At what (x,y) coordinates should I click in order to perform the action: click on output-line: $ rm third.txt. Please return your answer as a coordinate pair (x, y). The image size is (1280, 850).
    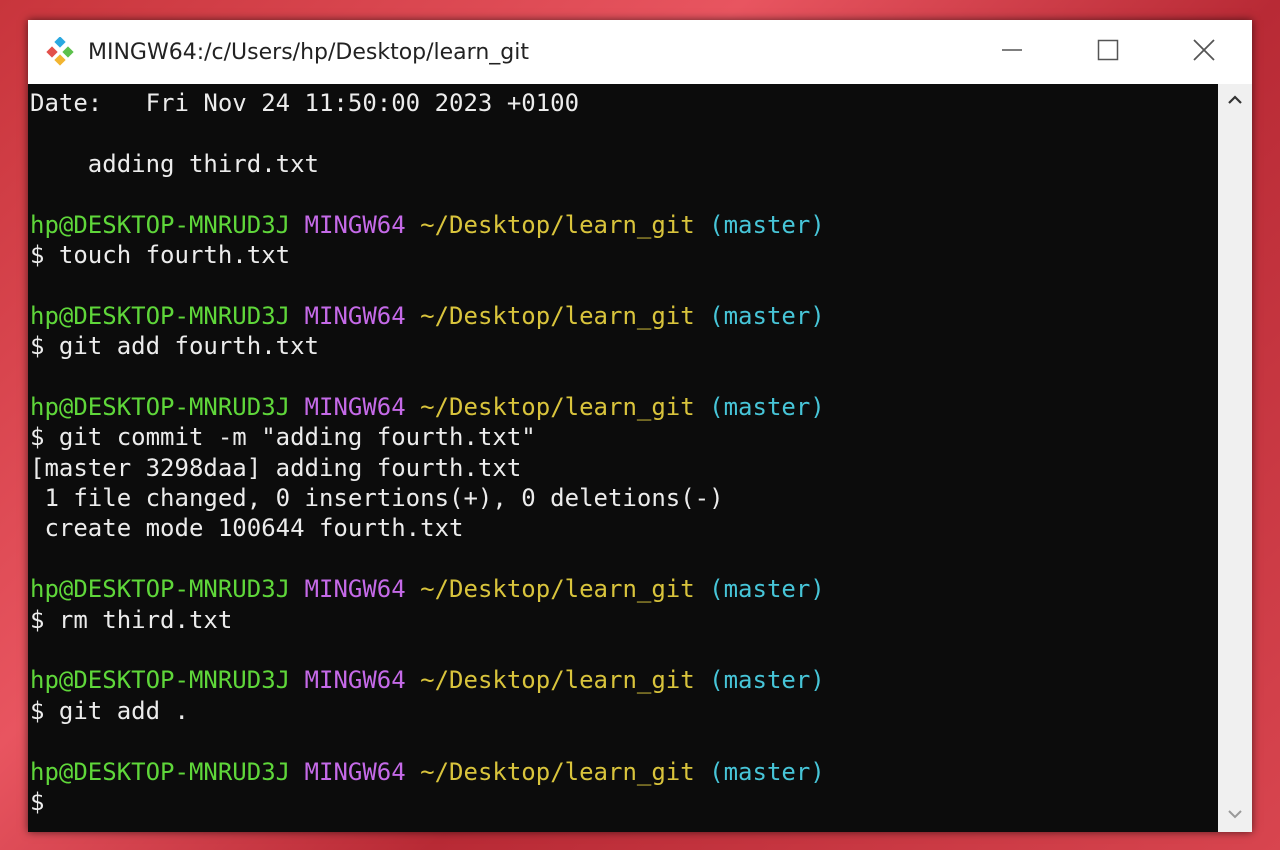
    Looking at the image, I should click on (131, 619).